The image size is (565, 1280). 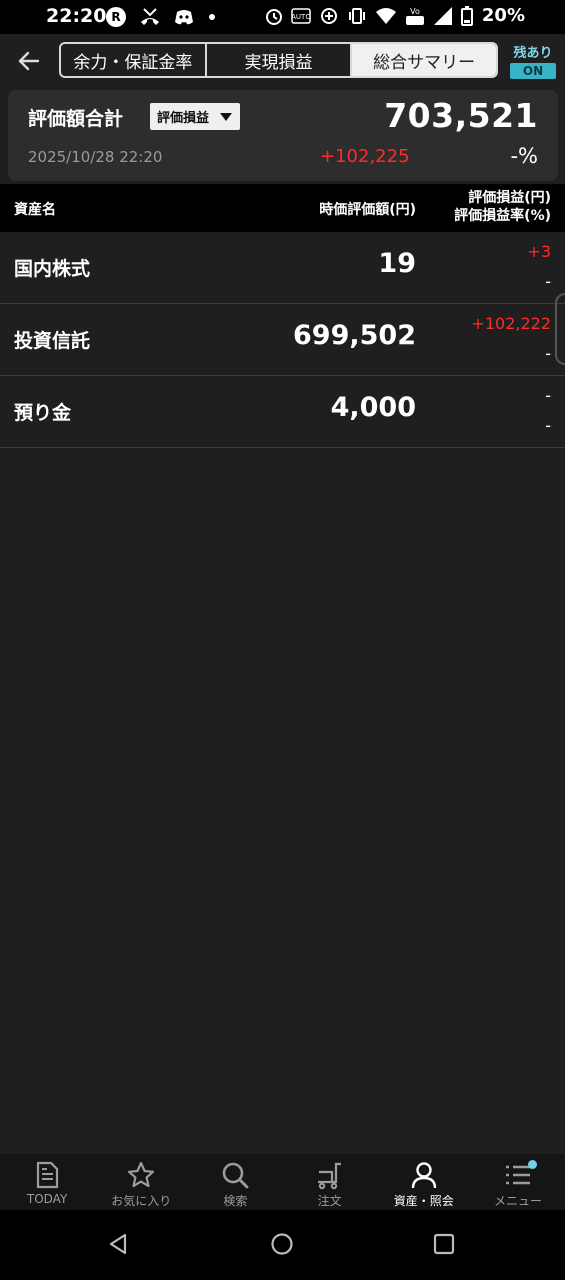 I want to click on battery-icon, so click(x=467, y=16).